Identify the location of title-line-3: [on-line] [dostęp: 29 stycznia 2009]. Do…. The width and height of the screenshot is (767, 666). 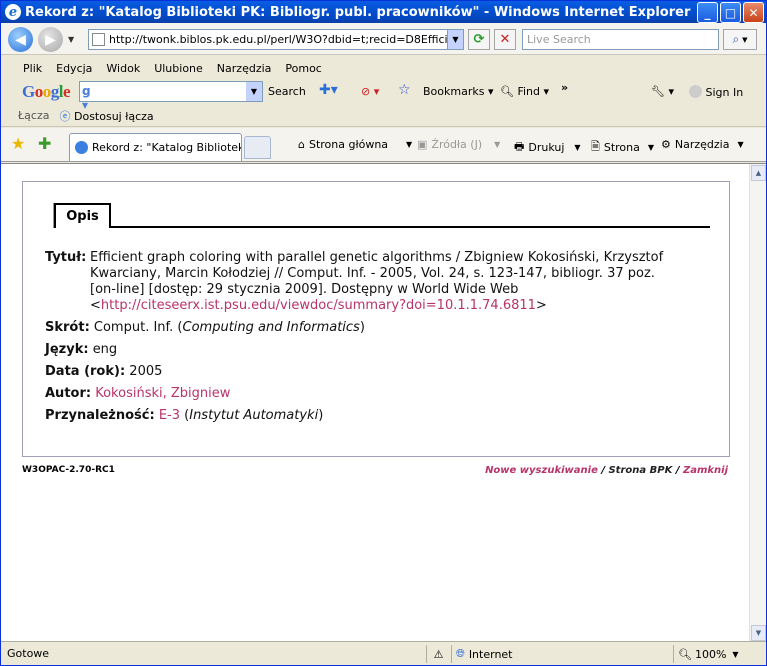
(304, 289).